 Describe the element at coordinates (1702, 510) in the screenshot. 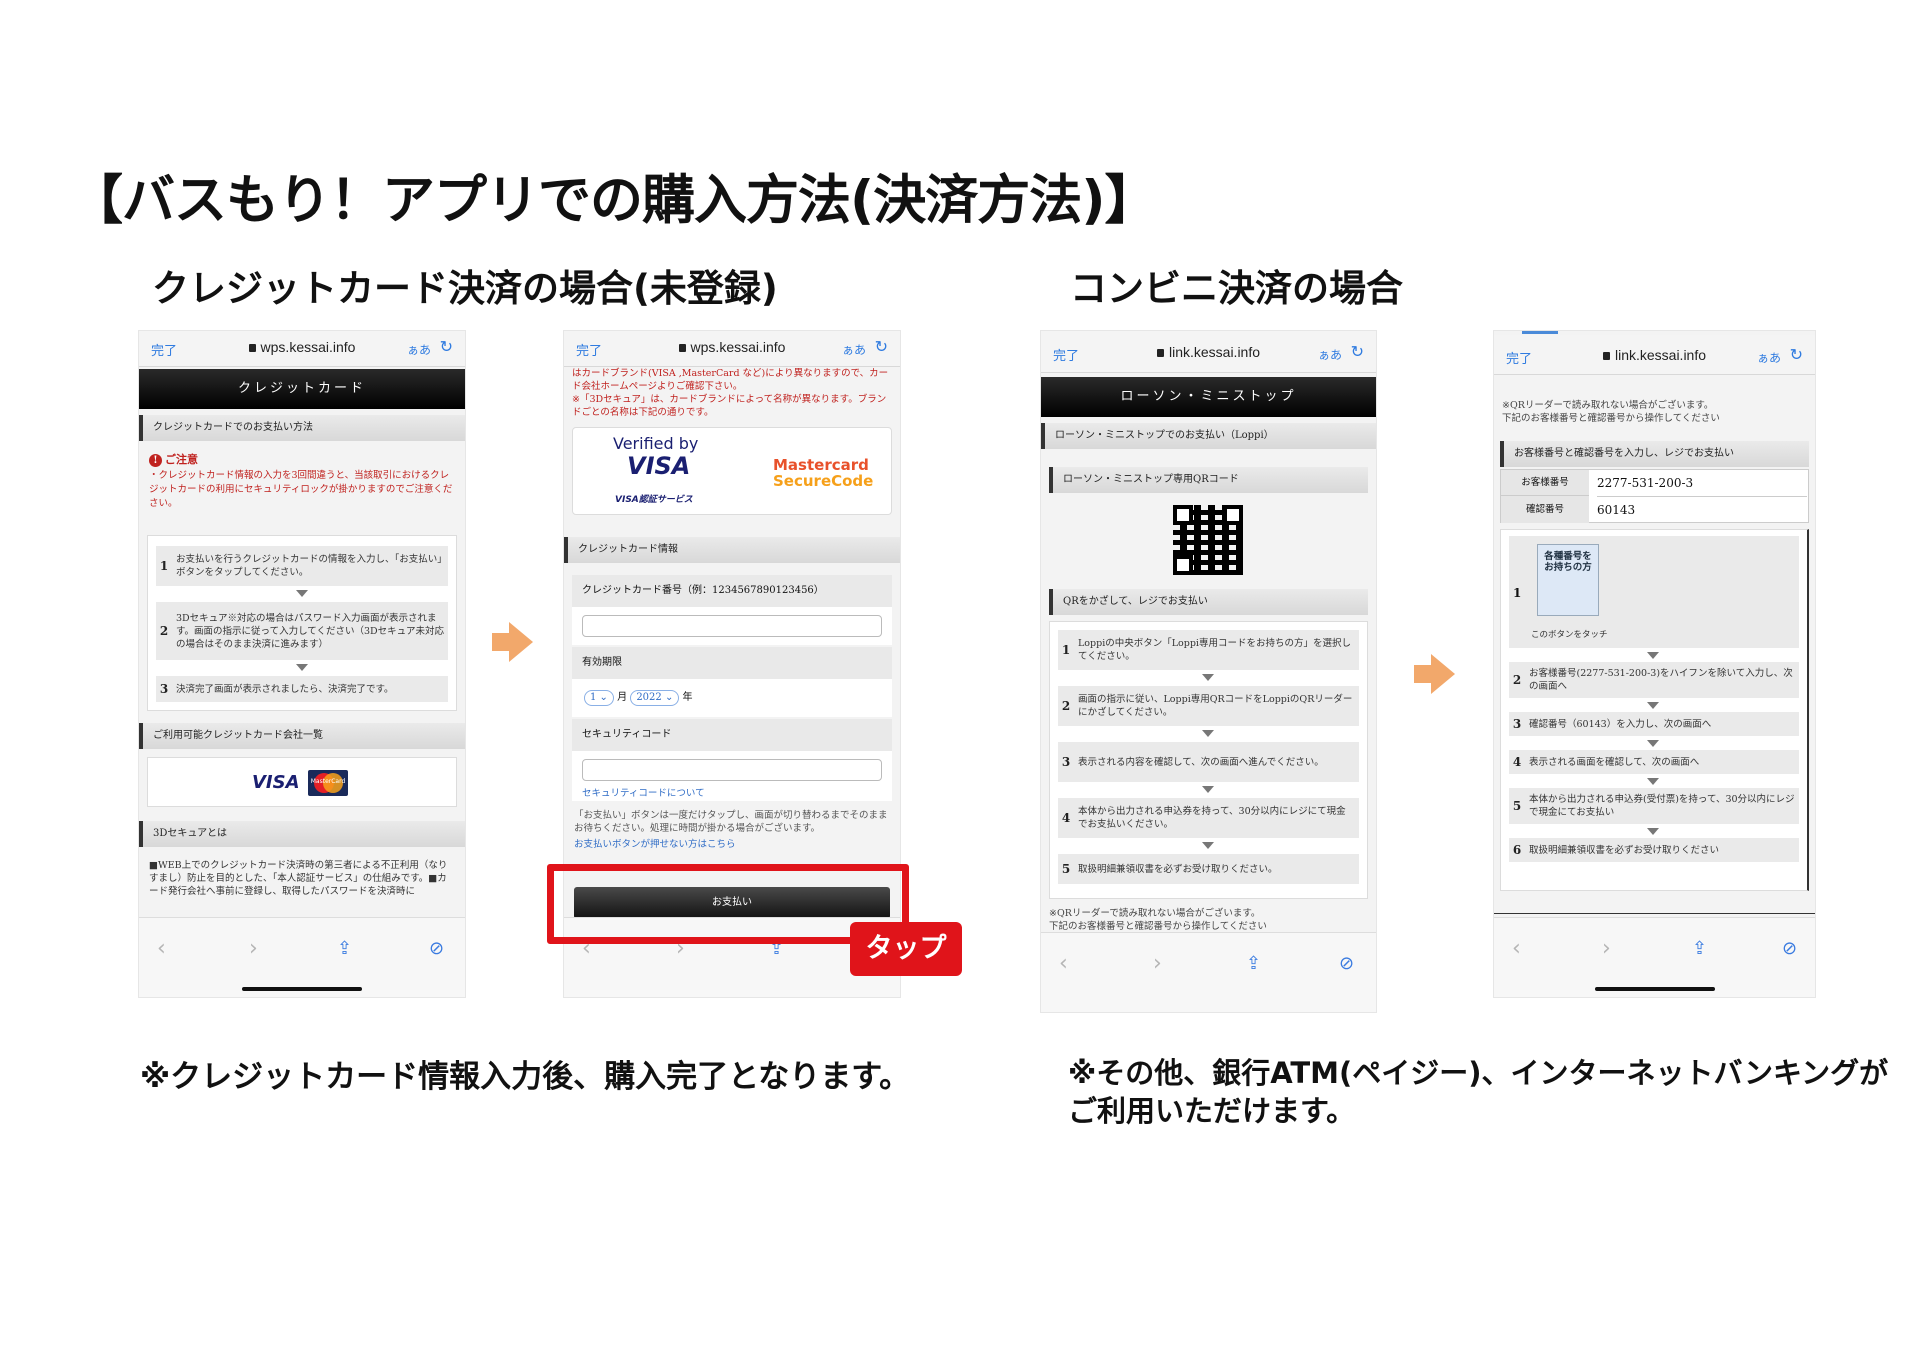

I see `confirm-number-value: 60143` at that location.